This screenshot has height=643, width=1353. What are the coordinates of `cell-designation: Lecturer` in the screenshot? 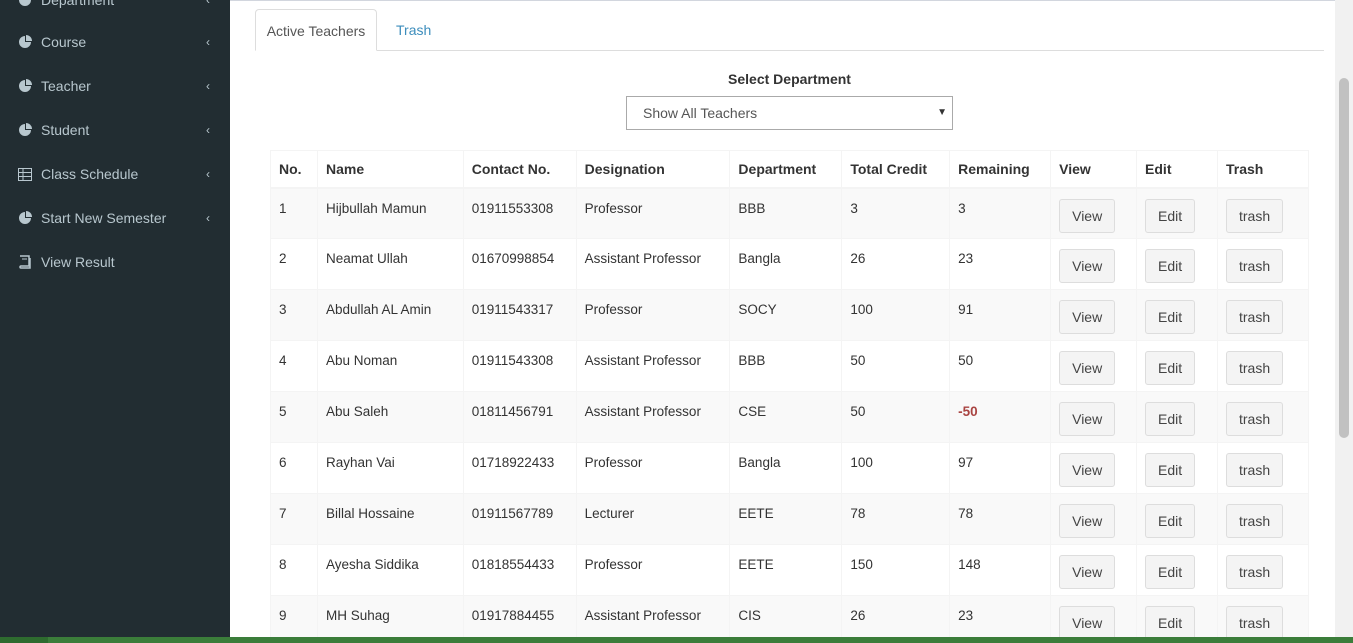 It's located at (653, 519).